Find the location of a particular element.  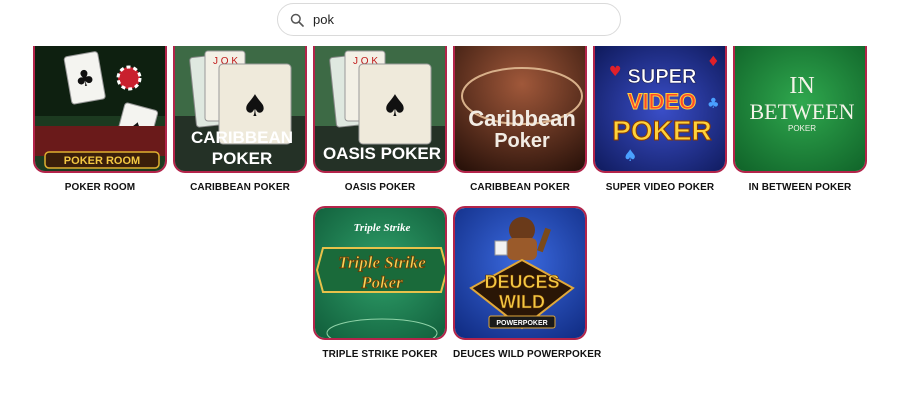

game-thumbnail: J Q K ♠ OASIS POKER is located at coordinates (380, 109).